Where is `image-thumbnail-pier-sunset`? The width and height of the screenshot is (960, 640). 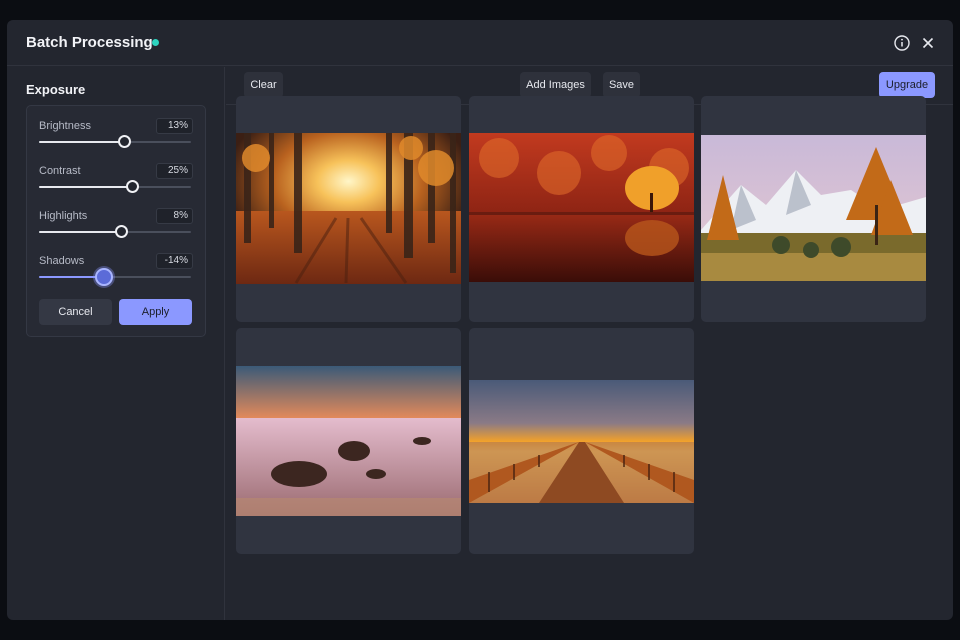 image-thumbnail-pier-sunset is located at coordinates (581, 441).